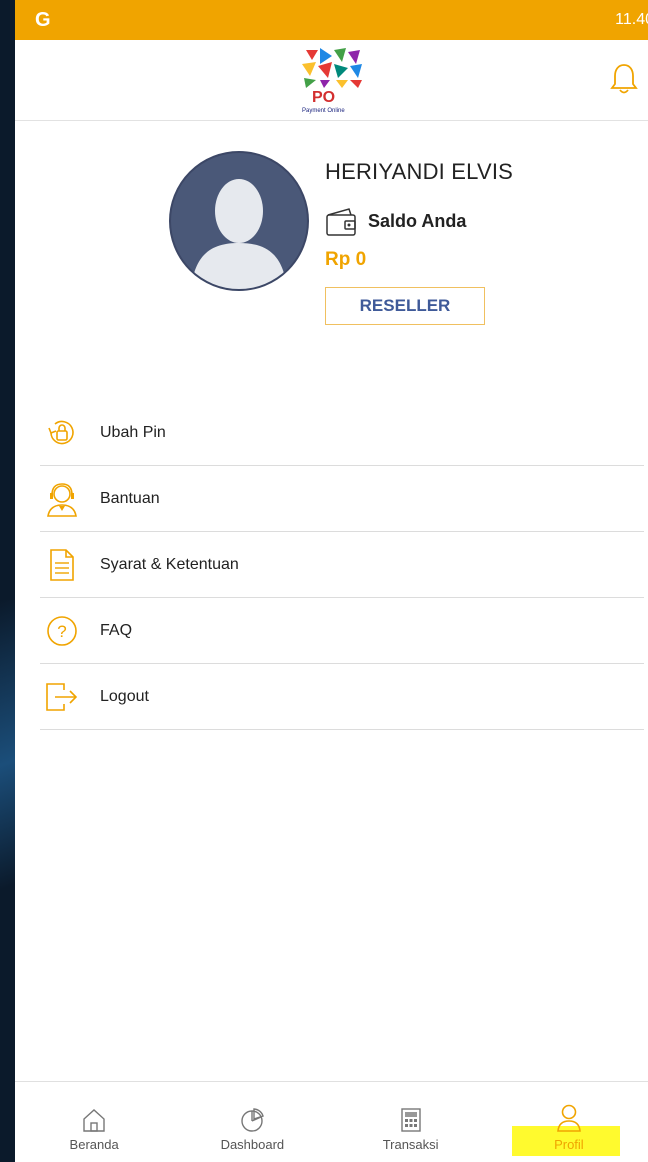 Image resolution: width=648 pixels, height=1162 pixels. Describe the element at coordinates (94, 1144) in the screenshot. I see `nav-label: Beranda` at that location.